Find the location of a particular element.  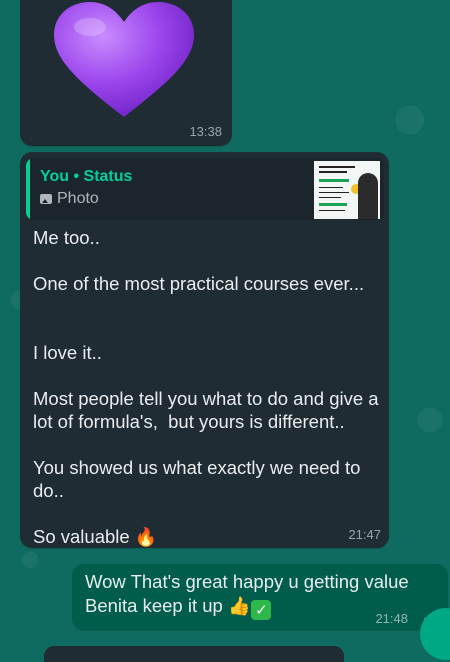

next-message-edge is located at coordinates (194, 654).